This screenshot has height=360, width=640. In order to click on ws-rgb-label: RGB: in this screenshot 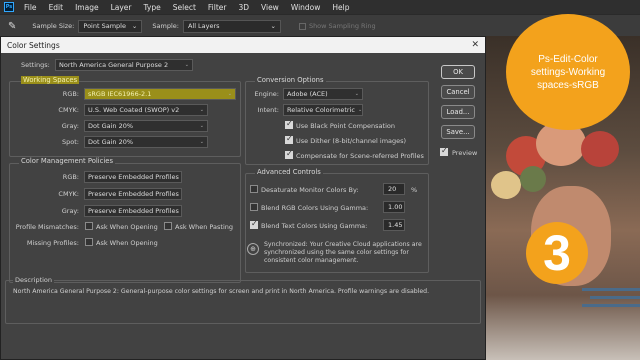, I will do `click(70, 94)`.